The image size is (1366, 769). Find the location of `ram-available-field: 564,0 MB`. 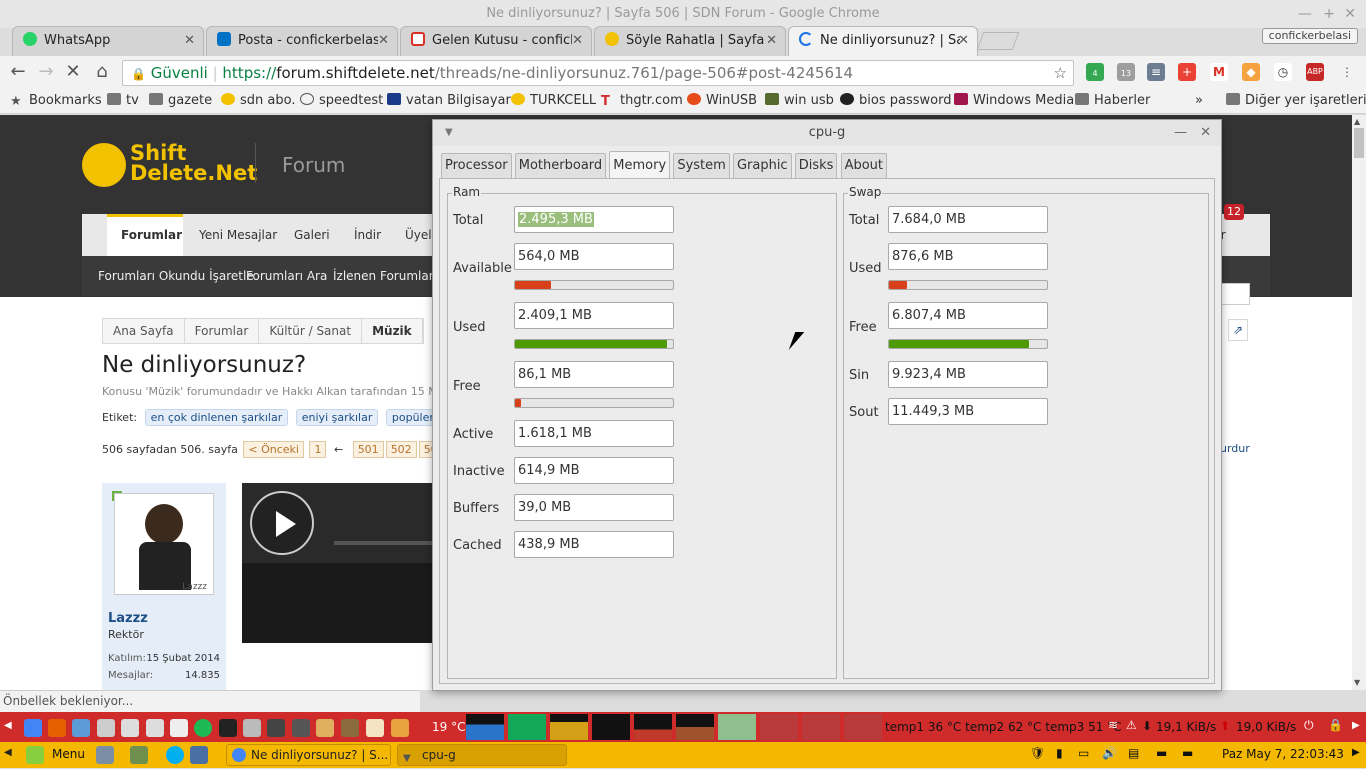

ram-available-field: 564,0 MB is located at coordinates (594, 256).